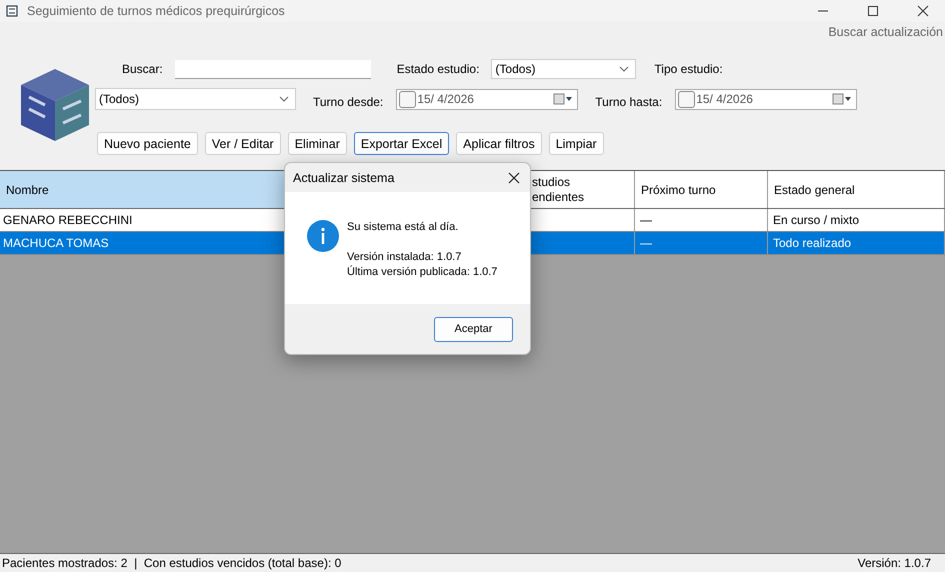 The width and height of the screenshot is (945, 572). I want to click on version-label: Versión: 1.0.7, so click(894, 563).